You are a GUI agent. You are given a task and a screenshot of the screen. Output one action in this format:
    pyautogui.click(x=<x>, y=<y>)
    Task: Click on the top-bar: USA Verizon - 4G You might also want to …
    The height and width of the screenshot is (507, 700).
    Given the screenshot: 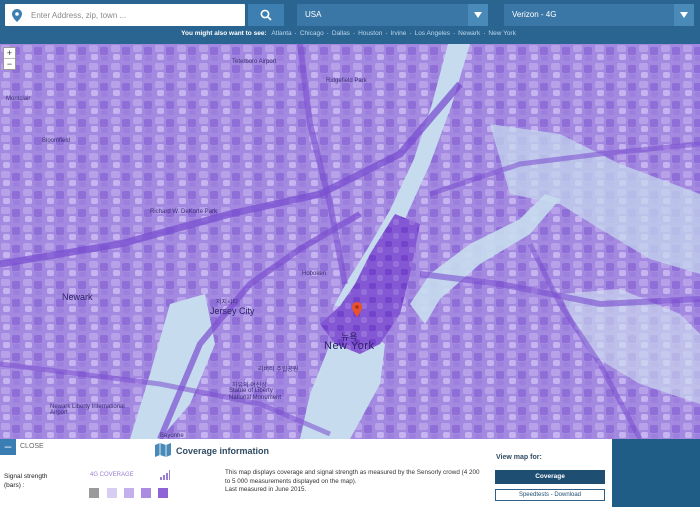 What is the action you would take?
    pyautogui.click(x=350, y=22)
    